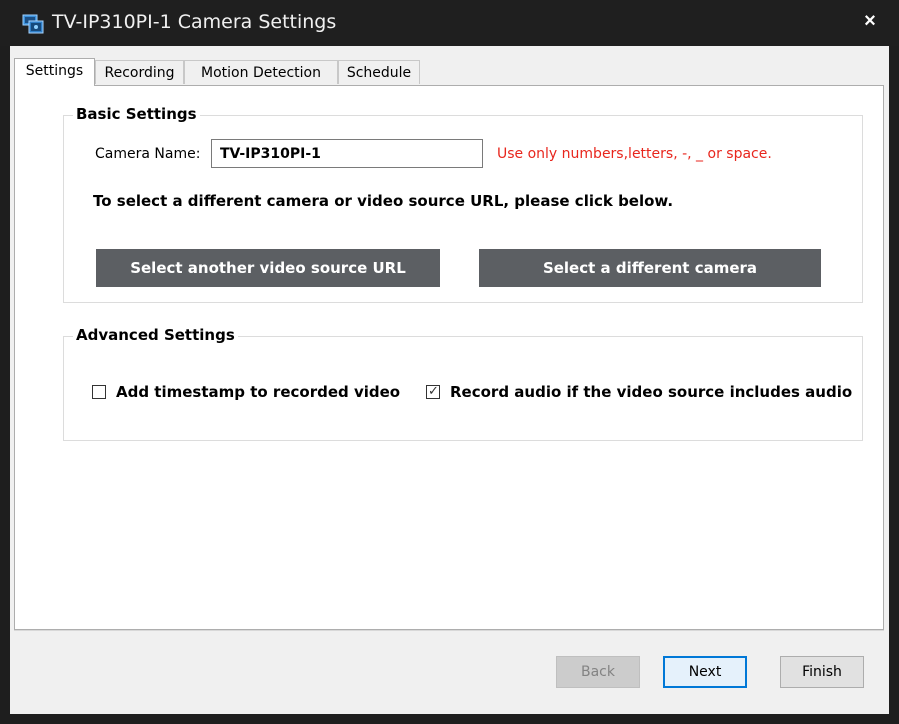  I want to click on select-different-camera-button: Select a different camera, so click(650, 268).